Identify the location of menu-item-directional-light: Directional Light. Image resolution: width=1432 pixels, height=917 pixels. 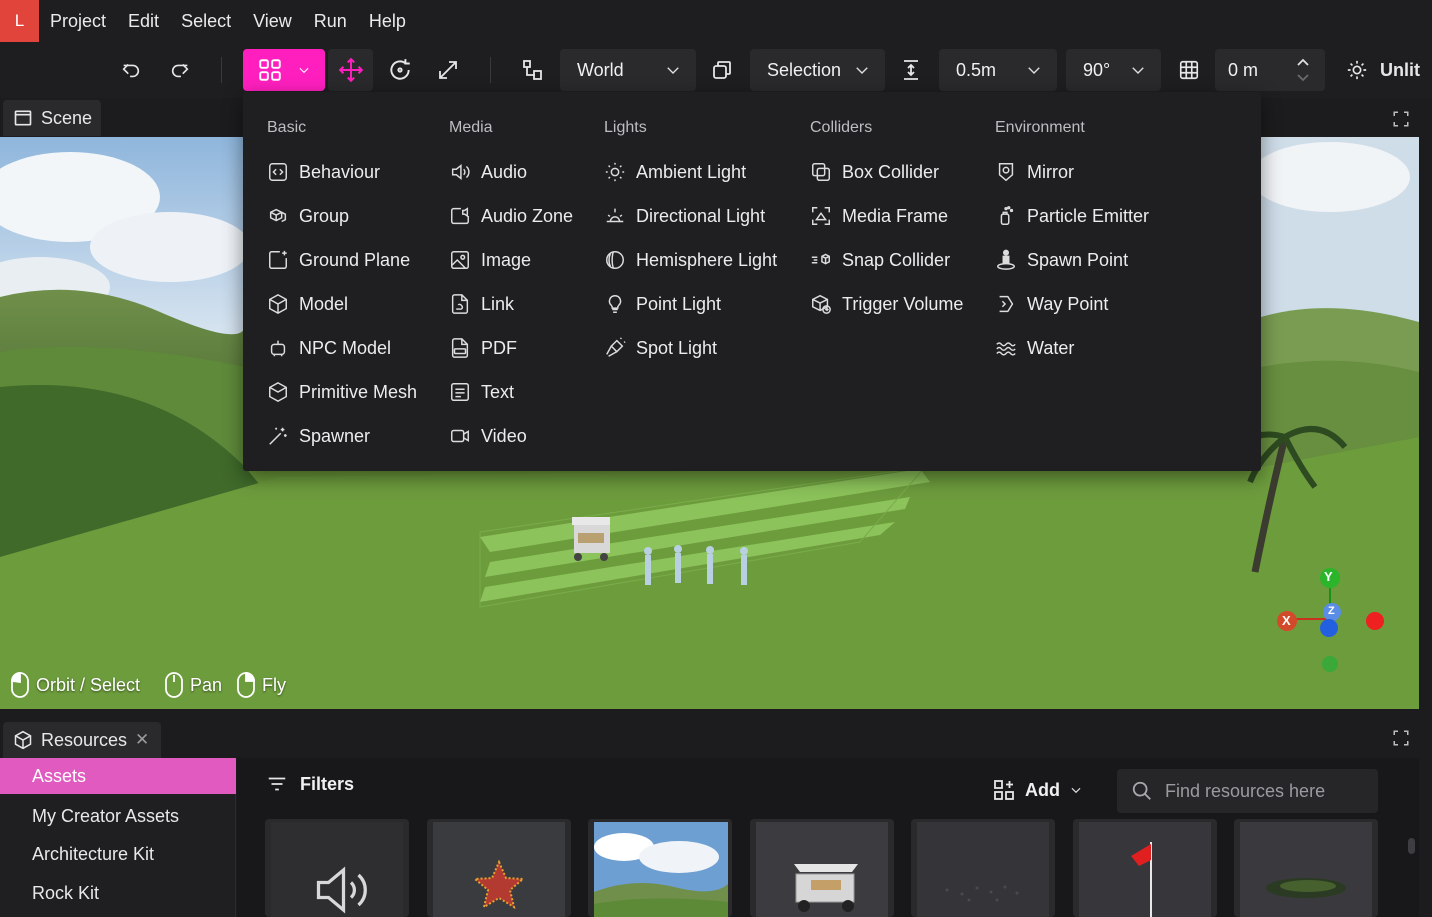
(684, 216).